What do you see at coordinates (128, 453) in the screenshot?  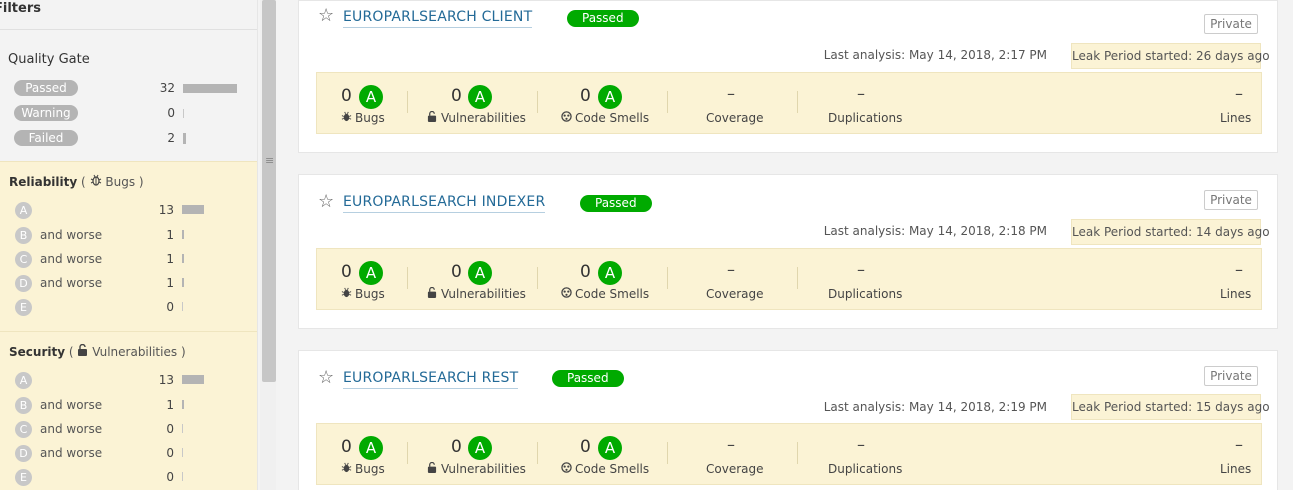 I see `filter-security-d: D and worse 0` at bounding box center [128, 453].